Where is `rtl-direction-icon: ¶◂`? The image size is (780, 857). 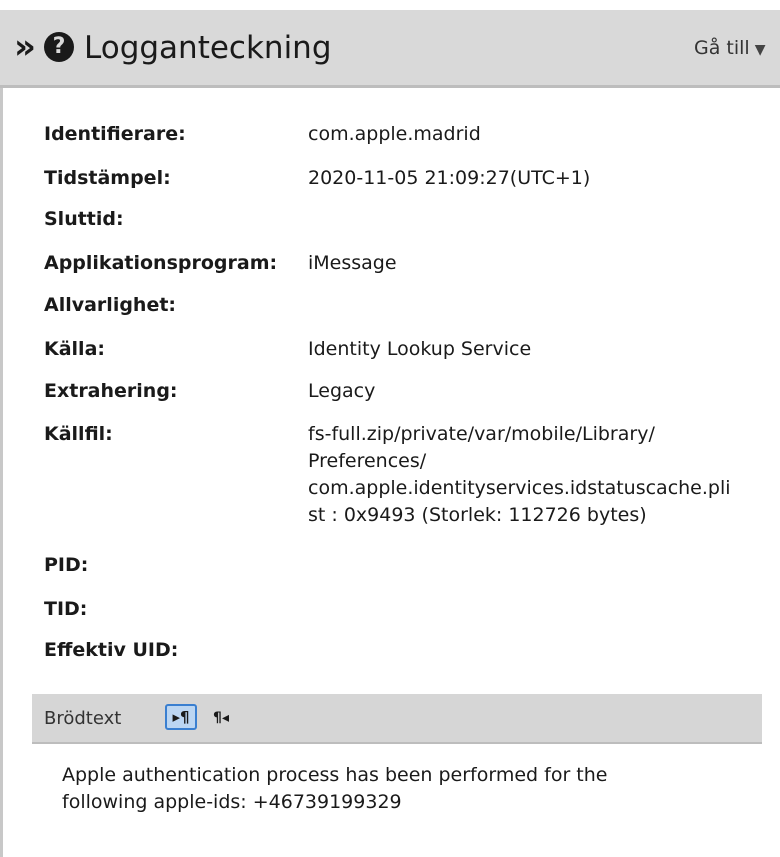
rtl-direction-icon: ¶◂ is located at coordinates (221, 718).